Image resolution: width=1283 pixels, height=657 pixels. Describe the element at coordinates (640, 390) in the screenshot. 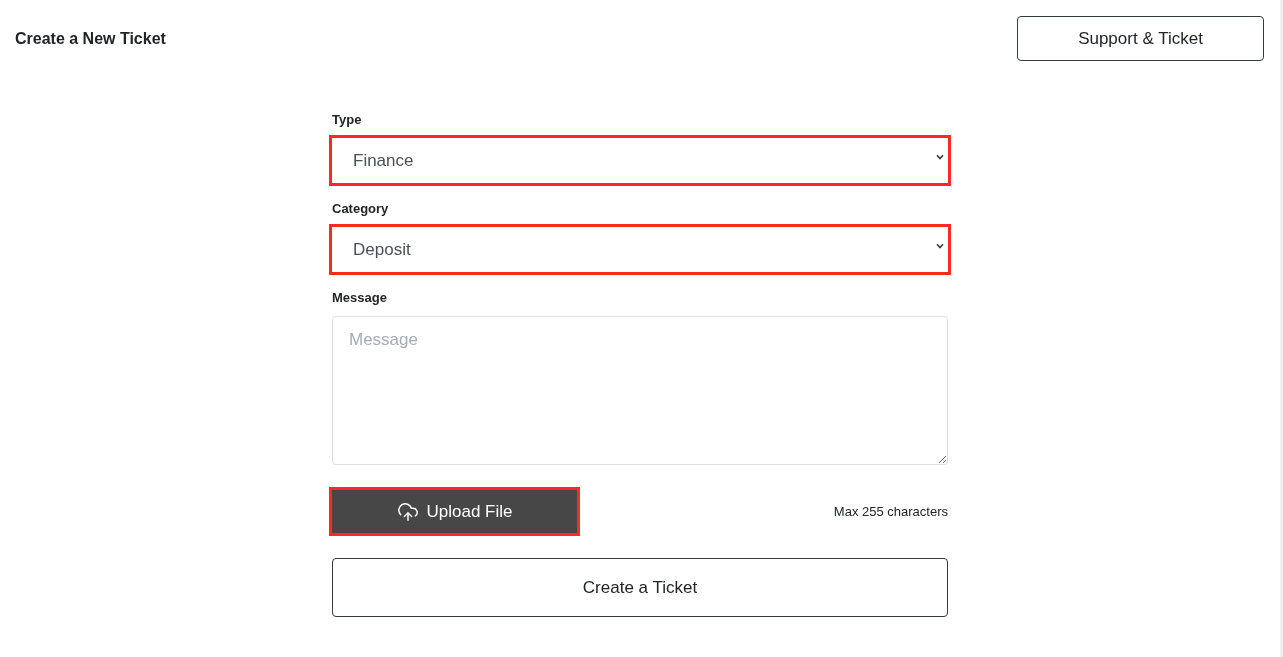

I see `message-textarea: Message` at that location.